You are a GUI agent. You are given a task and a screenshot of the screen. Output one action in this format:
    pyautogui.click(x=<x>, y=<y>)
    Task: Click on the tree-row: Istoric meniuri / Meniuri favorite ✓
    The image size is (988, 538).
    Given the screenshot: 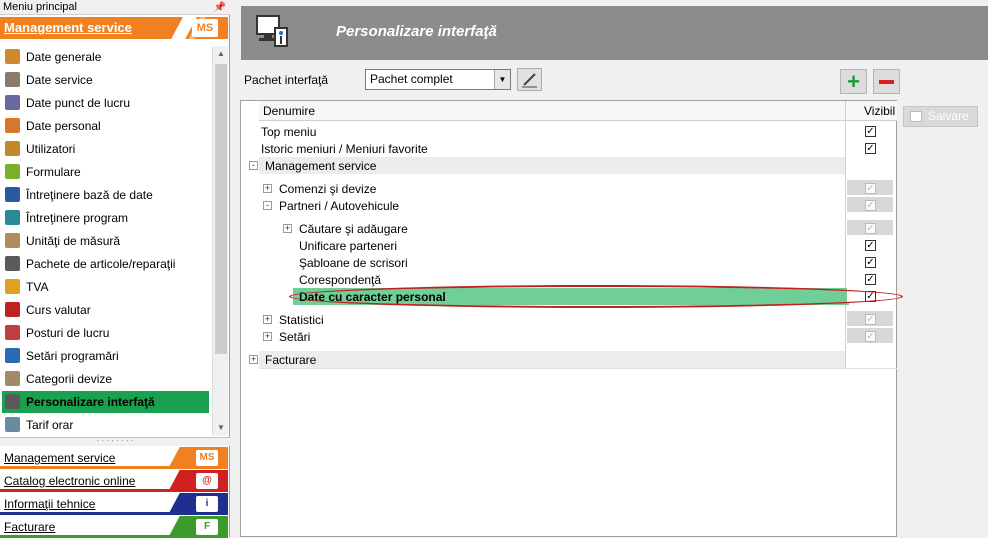 What is the action you would take?
    pyautogui.click(x=569, y=148)
    